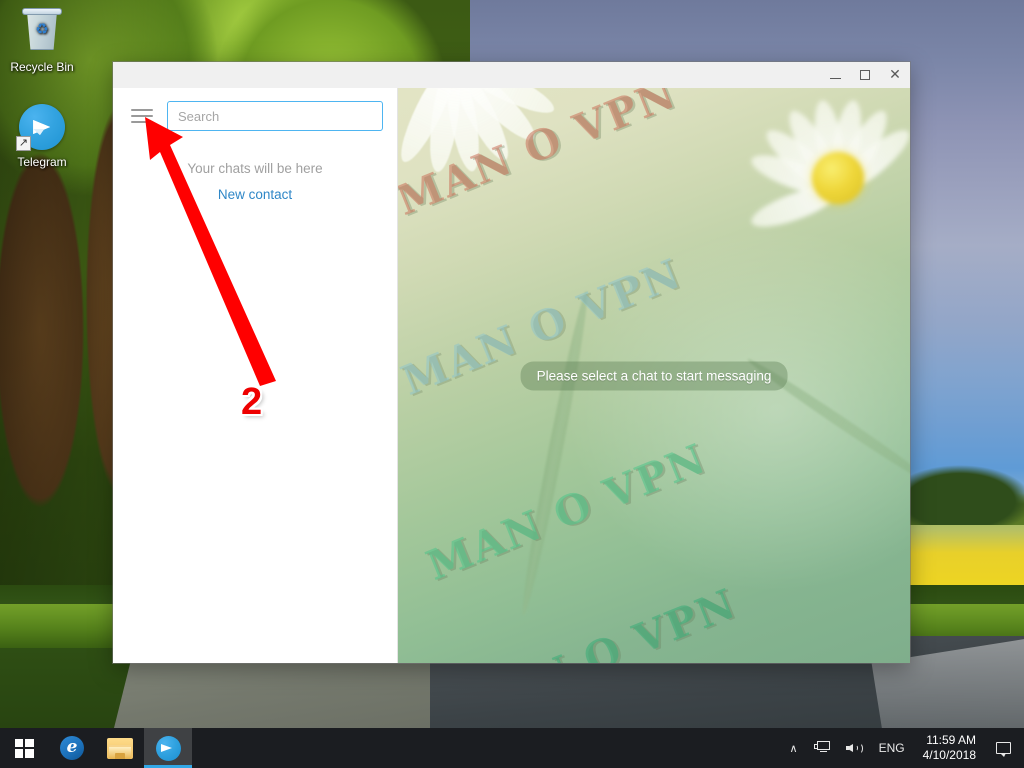 This screenshot has height=768, width=1024. I want to click on volume-icon, so click(854, 748).